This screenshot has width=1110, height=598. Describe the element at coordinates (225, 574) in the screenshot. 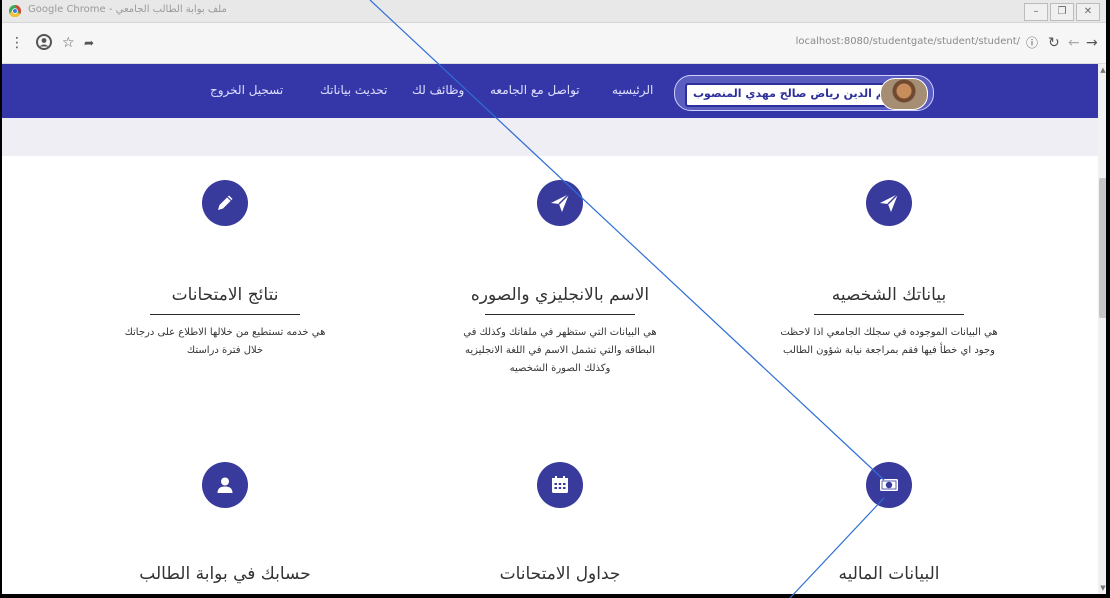

I see `portal-account-card-title: حسابك في بوابة الطالب` at that location.